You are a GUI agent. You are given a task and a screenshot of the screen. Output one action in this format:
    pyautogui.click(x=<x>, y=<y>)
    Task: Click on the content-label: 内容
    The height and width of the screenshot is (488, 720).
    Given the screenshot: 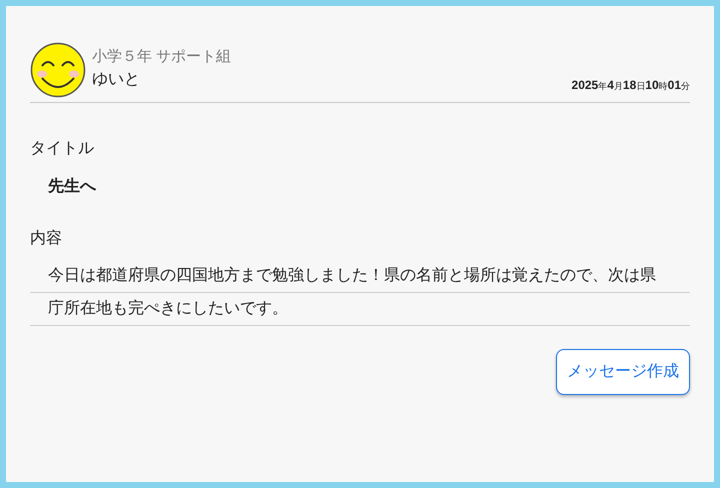 What is the action you would take?
    pyautogui.click(x=46, y=238)
    